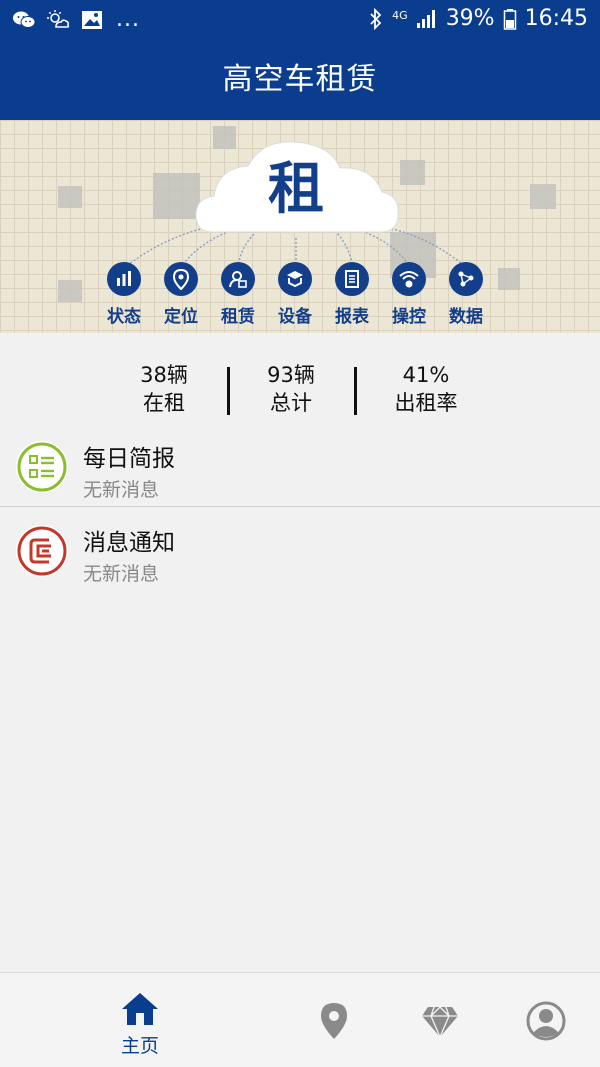  What do you see at coordinates (426, 403) in the screenshot?
I see `stat-label: 出租率` at bounding box center [426, 403].